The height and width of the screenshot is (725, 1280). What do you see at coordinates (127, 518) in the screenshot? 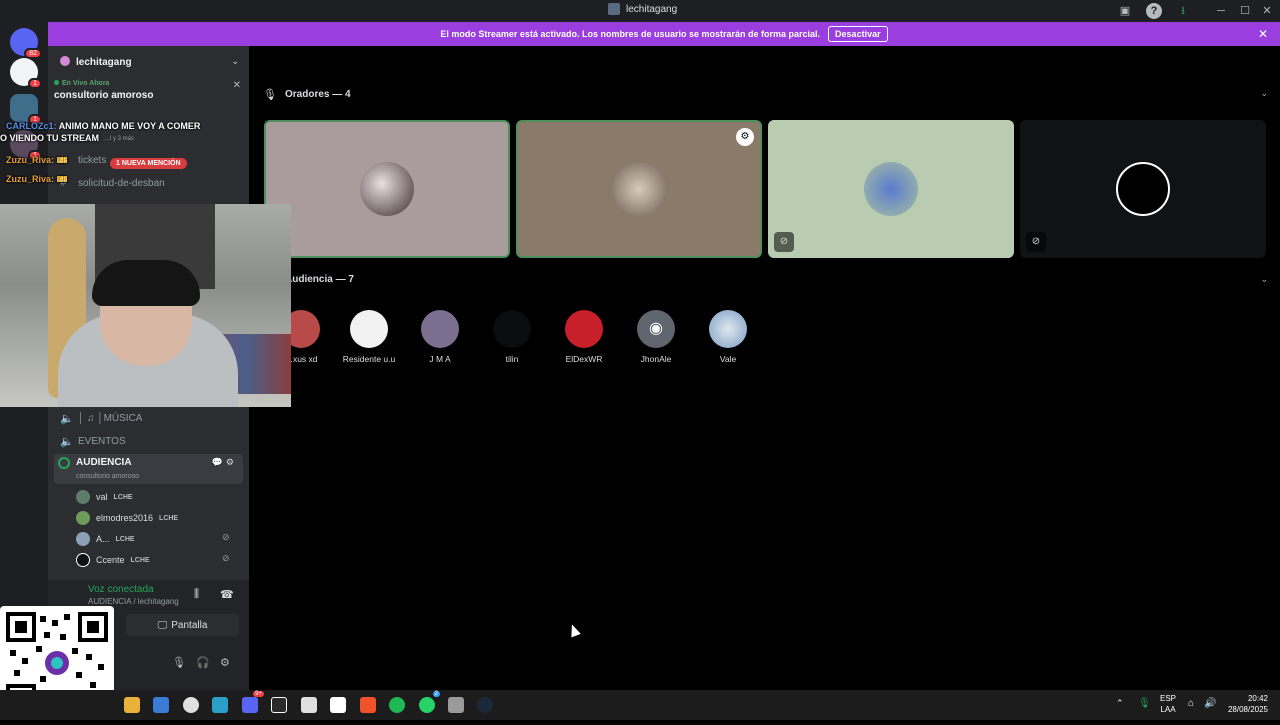
I see `voice-user: elmodres2016 LCHE` at bounding box center [127, 518].